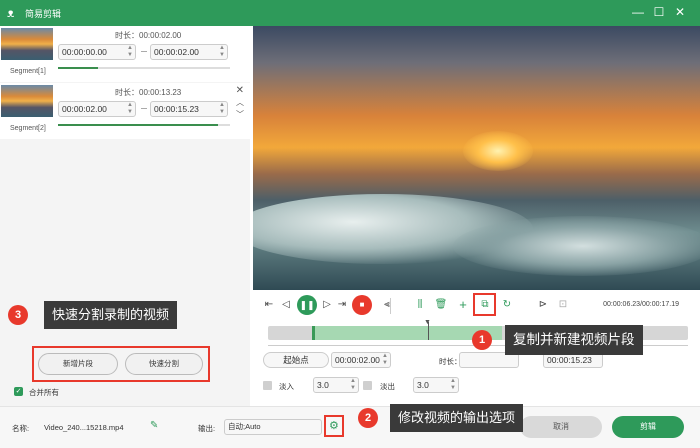 Image resolution: width=700 pixels, height=448 pixels. I want to click on callout-badge-2: 2, so click(368, 418).